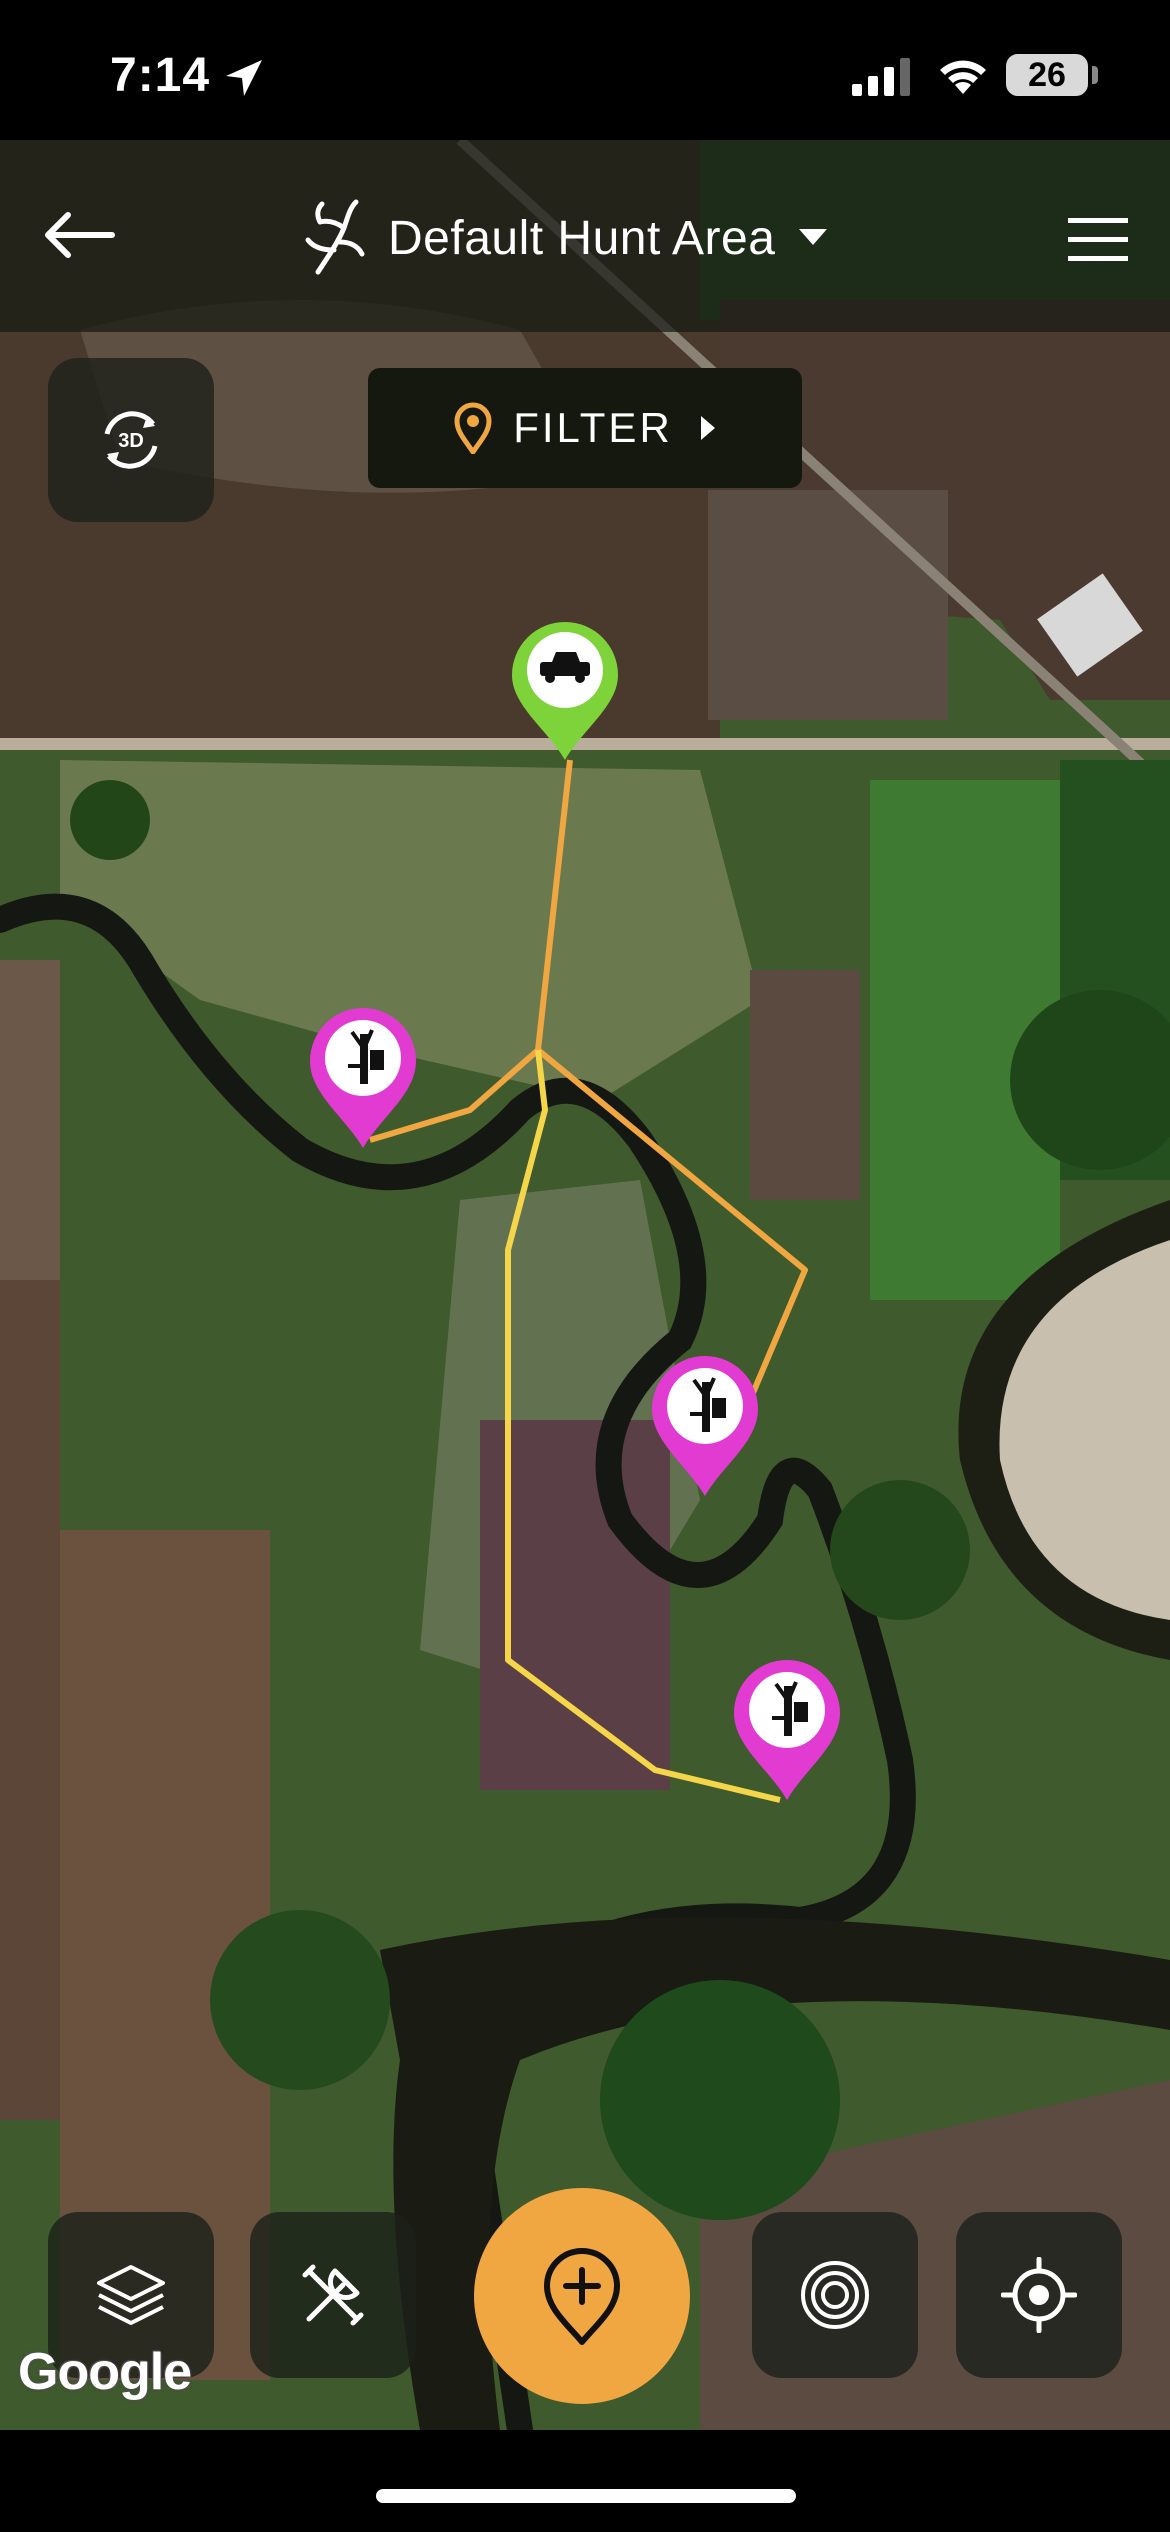  Describe the element at coordinates (585, 2481) in the screenshot. I see `home-indicator-area` at that location.